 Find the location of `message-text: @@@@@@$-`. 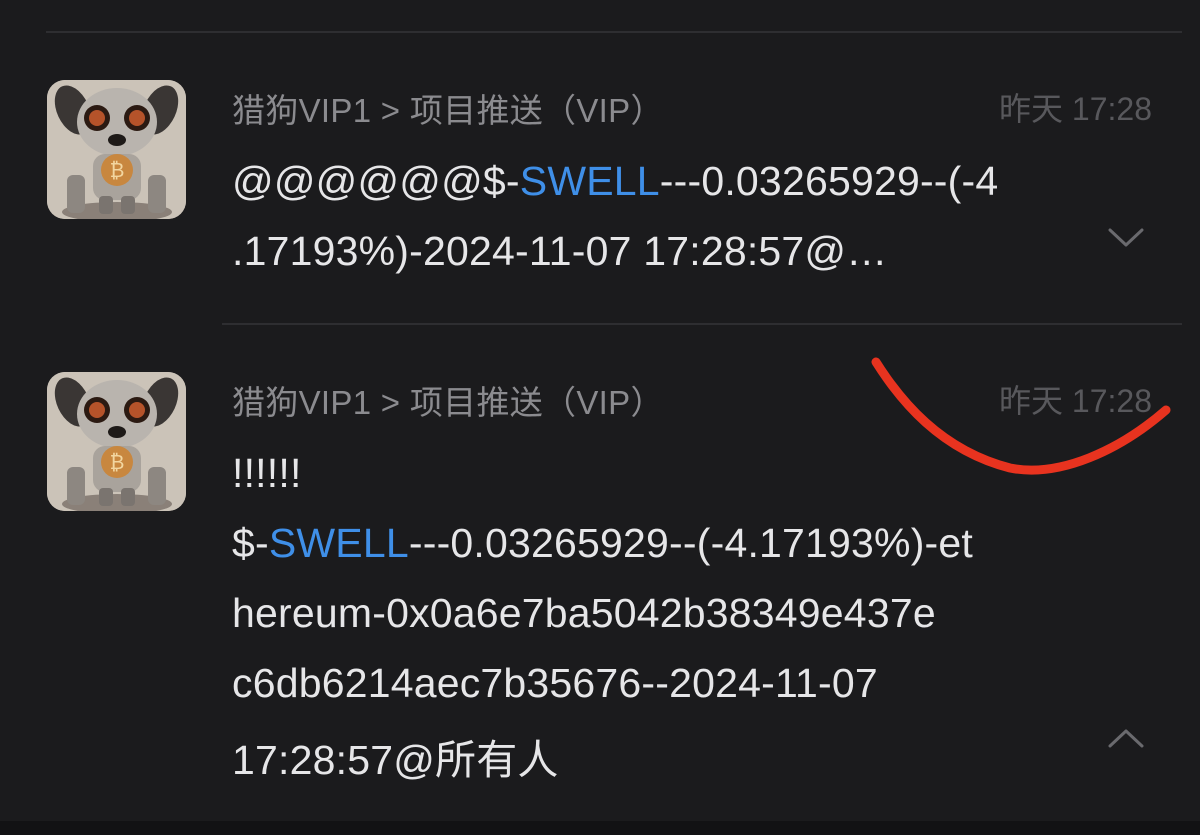

message-text: @@@@@@$- is located at coordinates (376, 181).